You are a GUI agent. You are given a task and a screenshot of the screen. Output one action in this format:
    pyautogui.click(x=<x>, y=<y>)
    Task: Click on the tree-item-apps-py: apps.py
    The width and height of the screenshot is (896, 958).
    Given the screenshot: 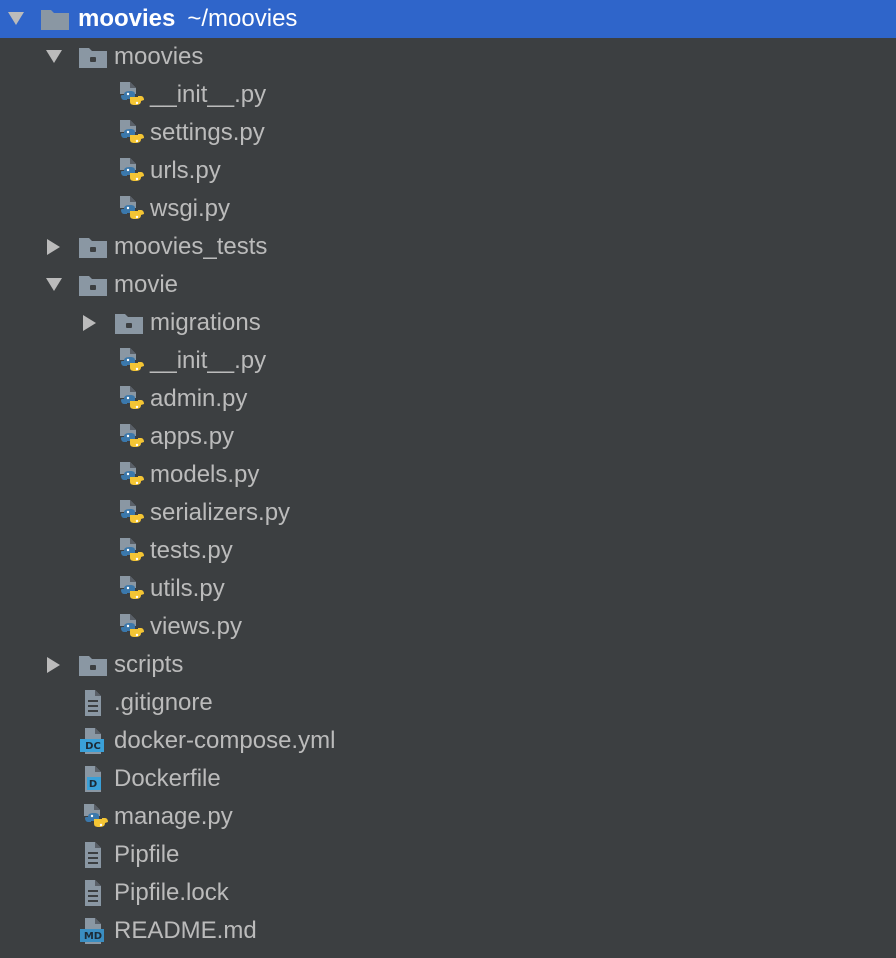 What is the action you would take?
    pyautogui.click(x=448, y=437)
    